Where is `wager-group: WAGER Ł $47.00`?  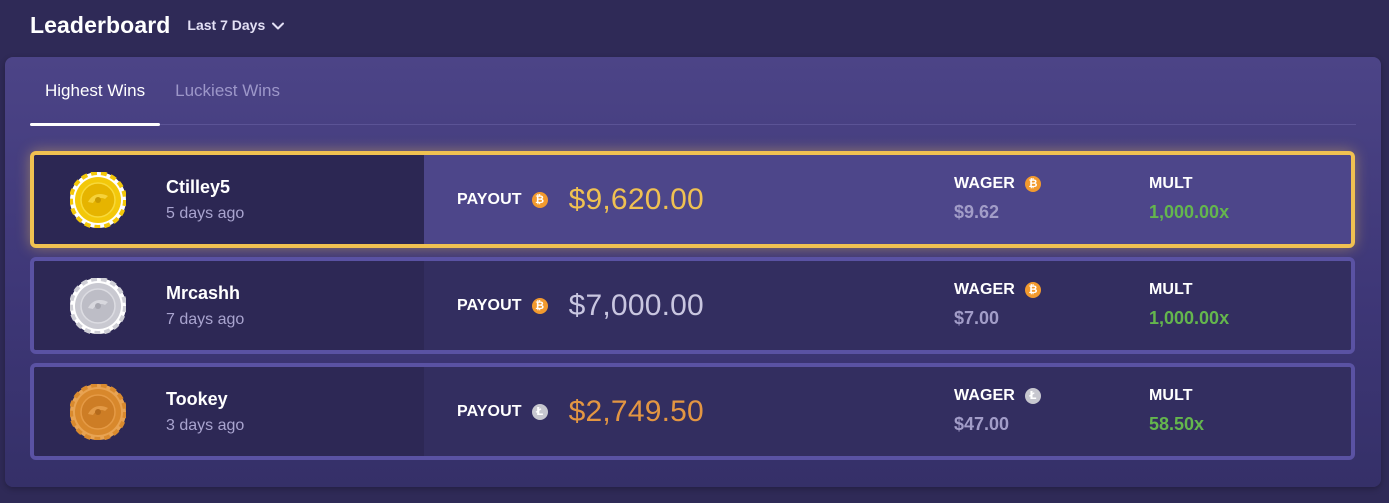
wager-group: WAGER Ł $47.00 is located at coordinates (997, 411).